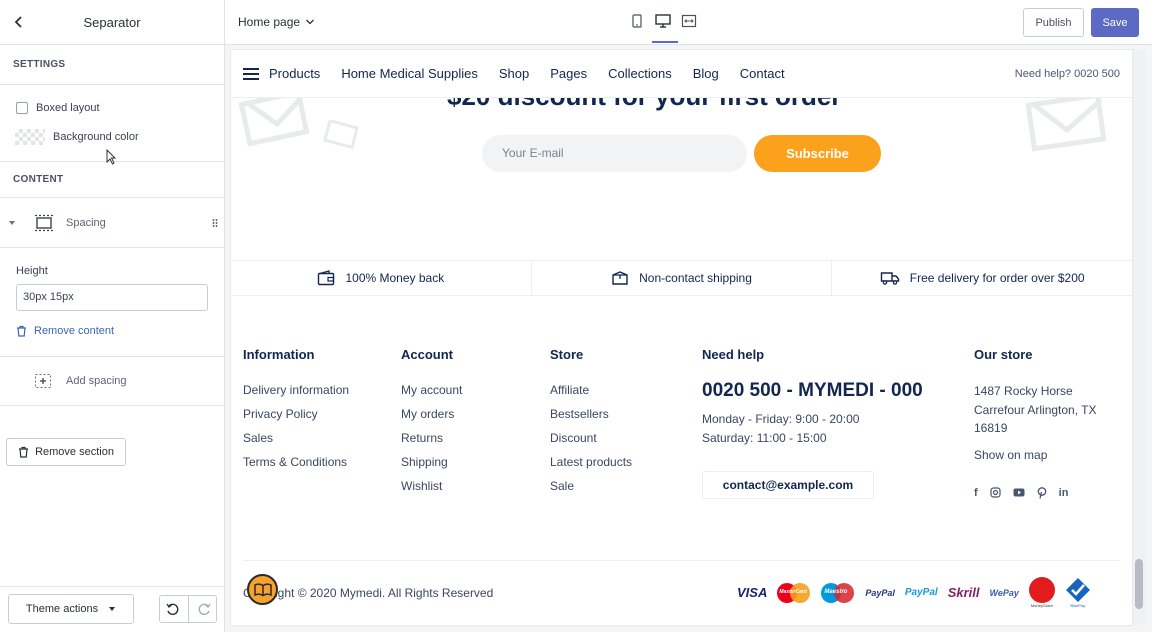 The height and width of the screenshot is (632, 1152). I want to click on truck-icon, so click(889, 278).